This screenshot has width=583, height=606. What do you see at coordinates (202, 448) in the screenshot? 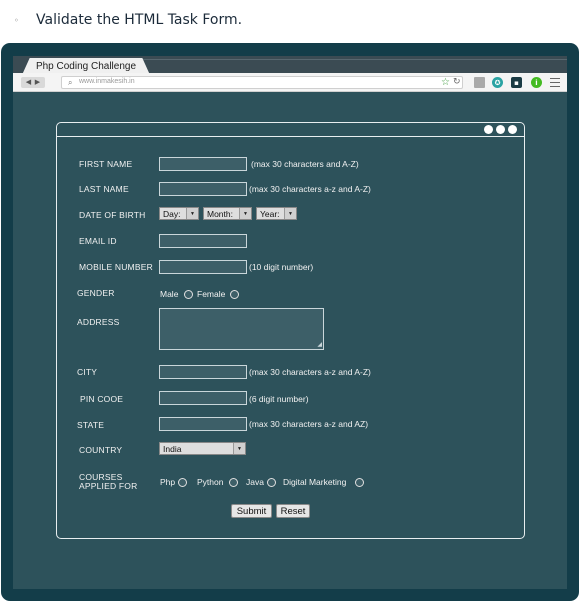
I see `country-select: India ▼` at bounding box center [202, 448].